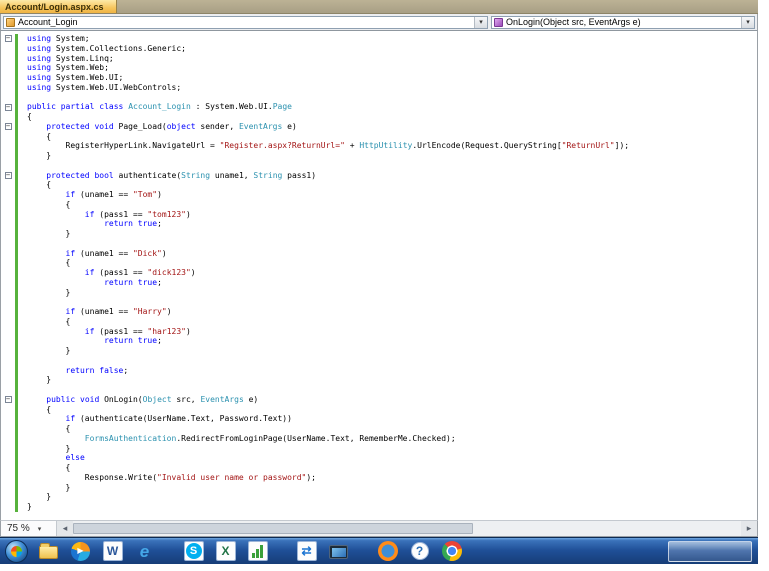  Describe the element at coordinates (607, 528) in the screenshot. I see `scrollbar-track` at that location.